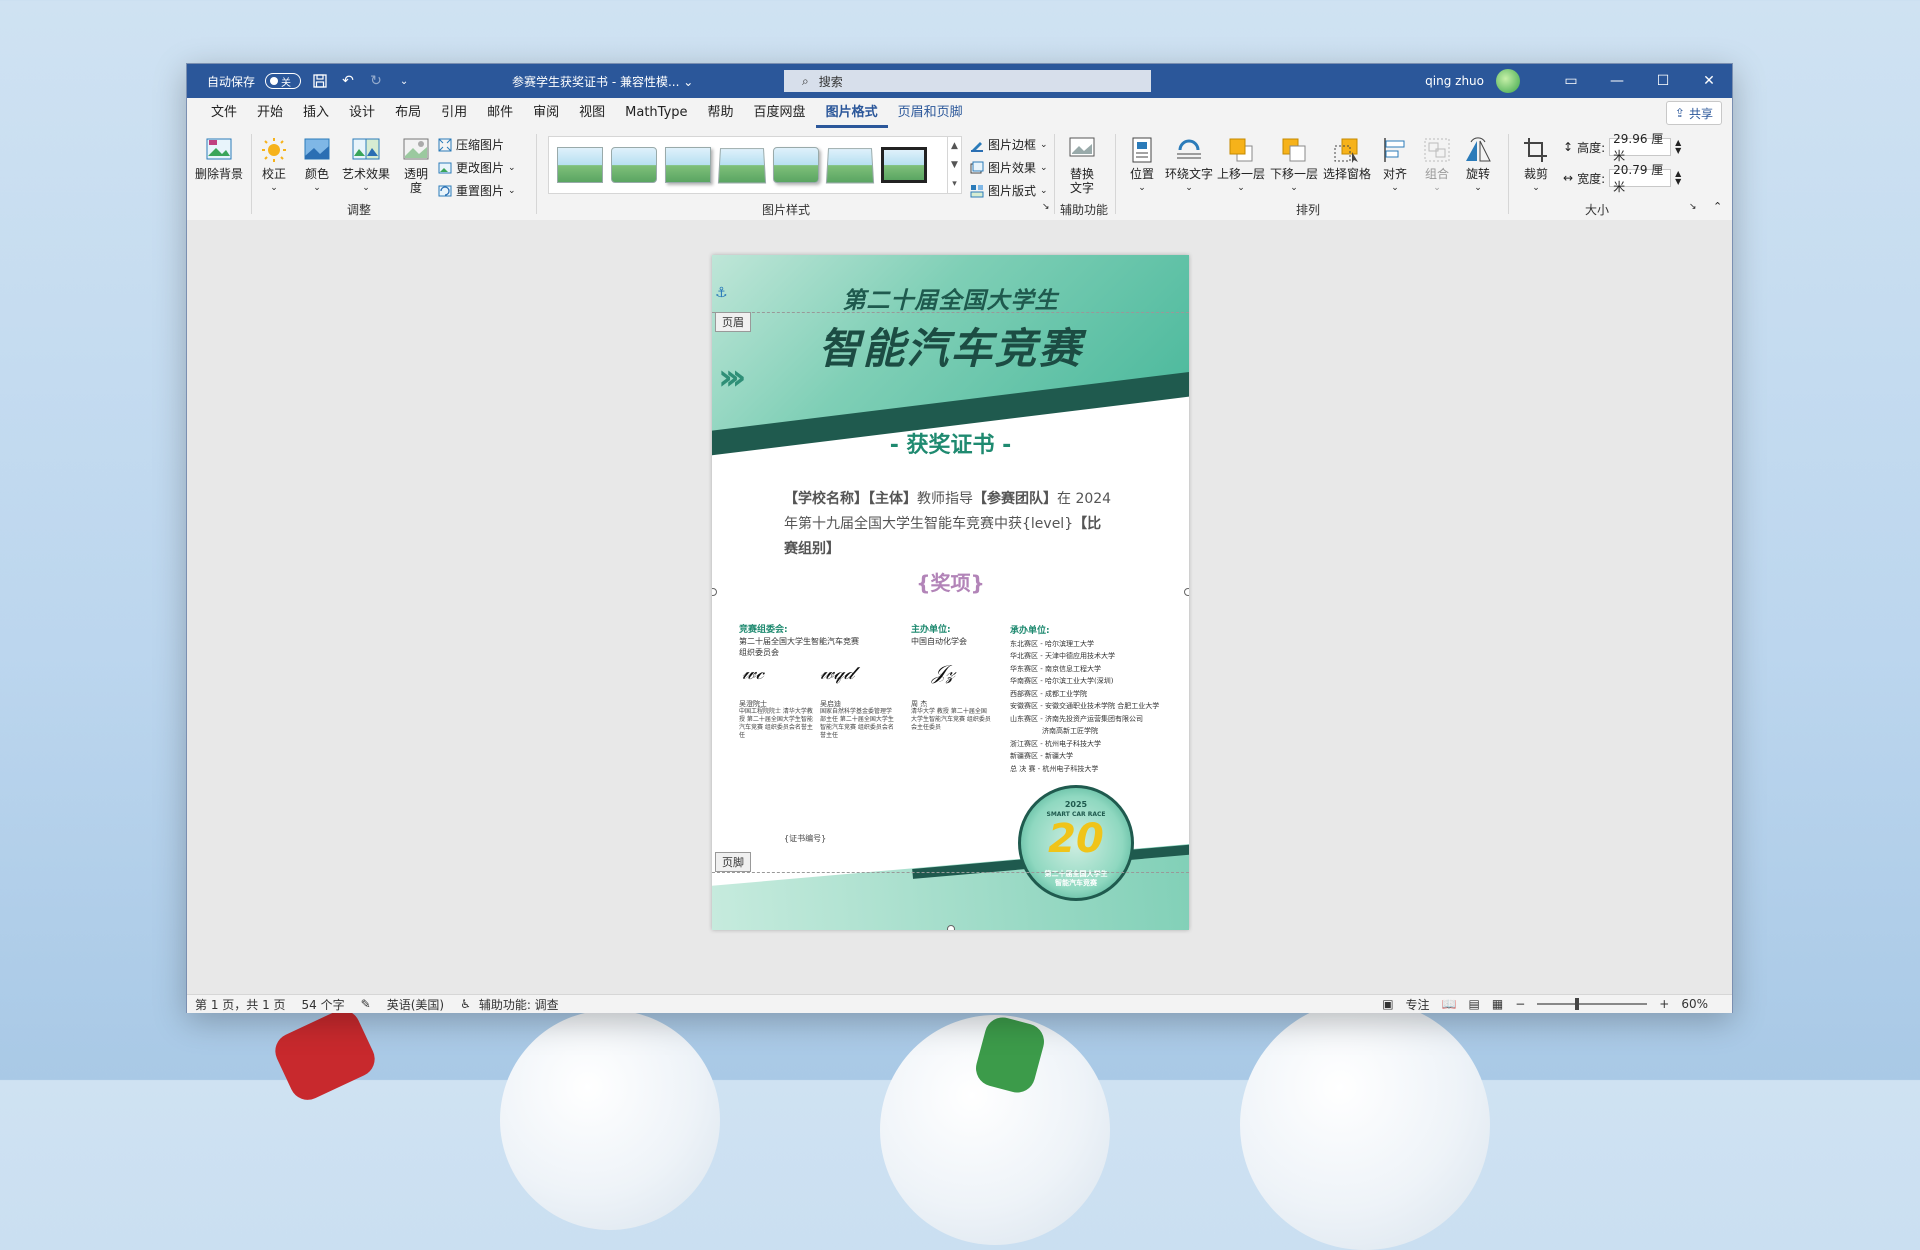 This screenshot has height=1250, width=1920. I want to click on accessibility-status: 辅助功能: 调查, so click(519, 1004).